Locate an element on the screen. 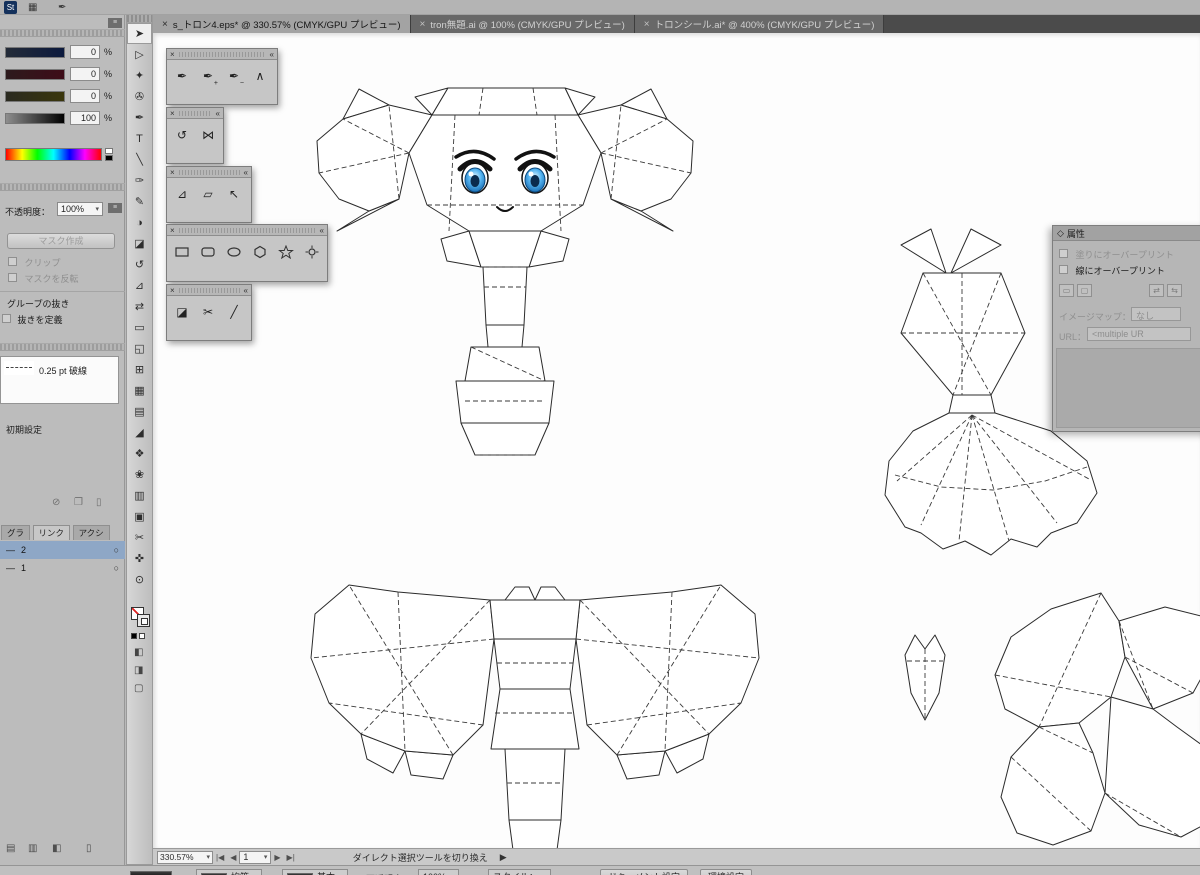 The width and height of the screenshot is (1200, 875). direct-selection-tool: ▷ is located at coordinates (139, 54).